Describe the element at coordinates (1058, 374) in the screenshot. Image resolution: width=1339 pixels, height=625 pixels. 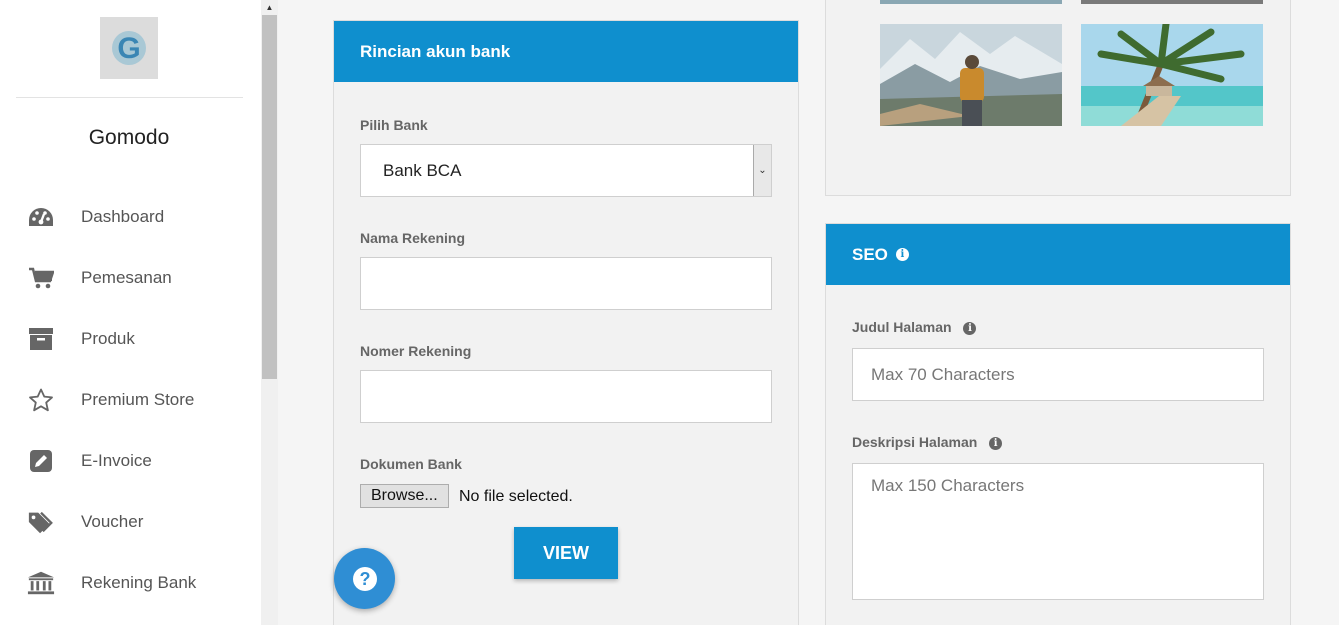
I see `page-title-input` at that location.